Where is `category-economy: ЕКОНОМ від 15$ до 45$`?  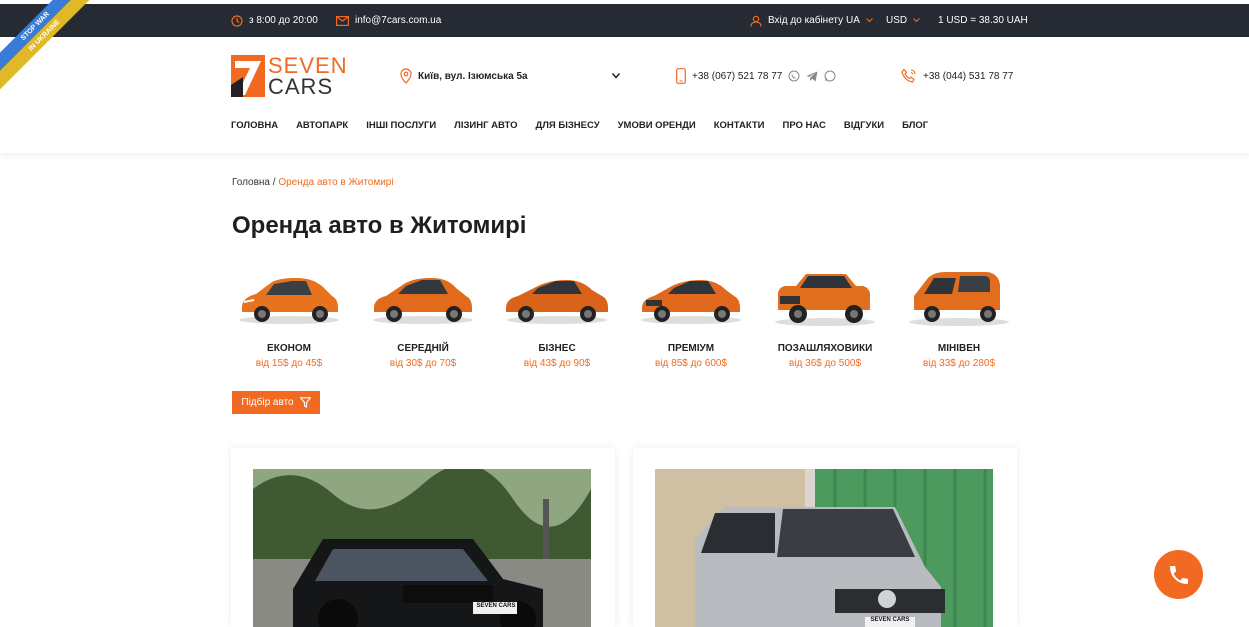 category-economy: ЕКОНОМ від 15$ до 45$ is located at coordinates (289, 315).